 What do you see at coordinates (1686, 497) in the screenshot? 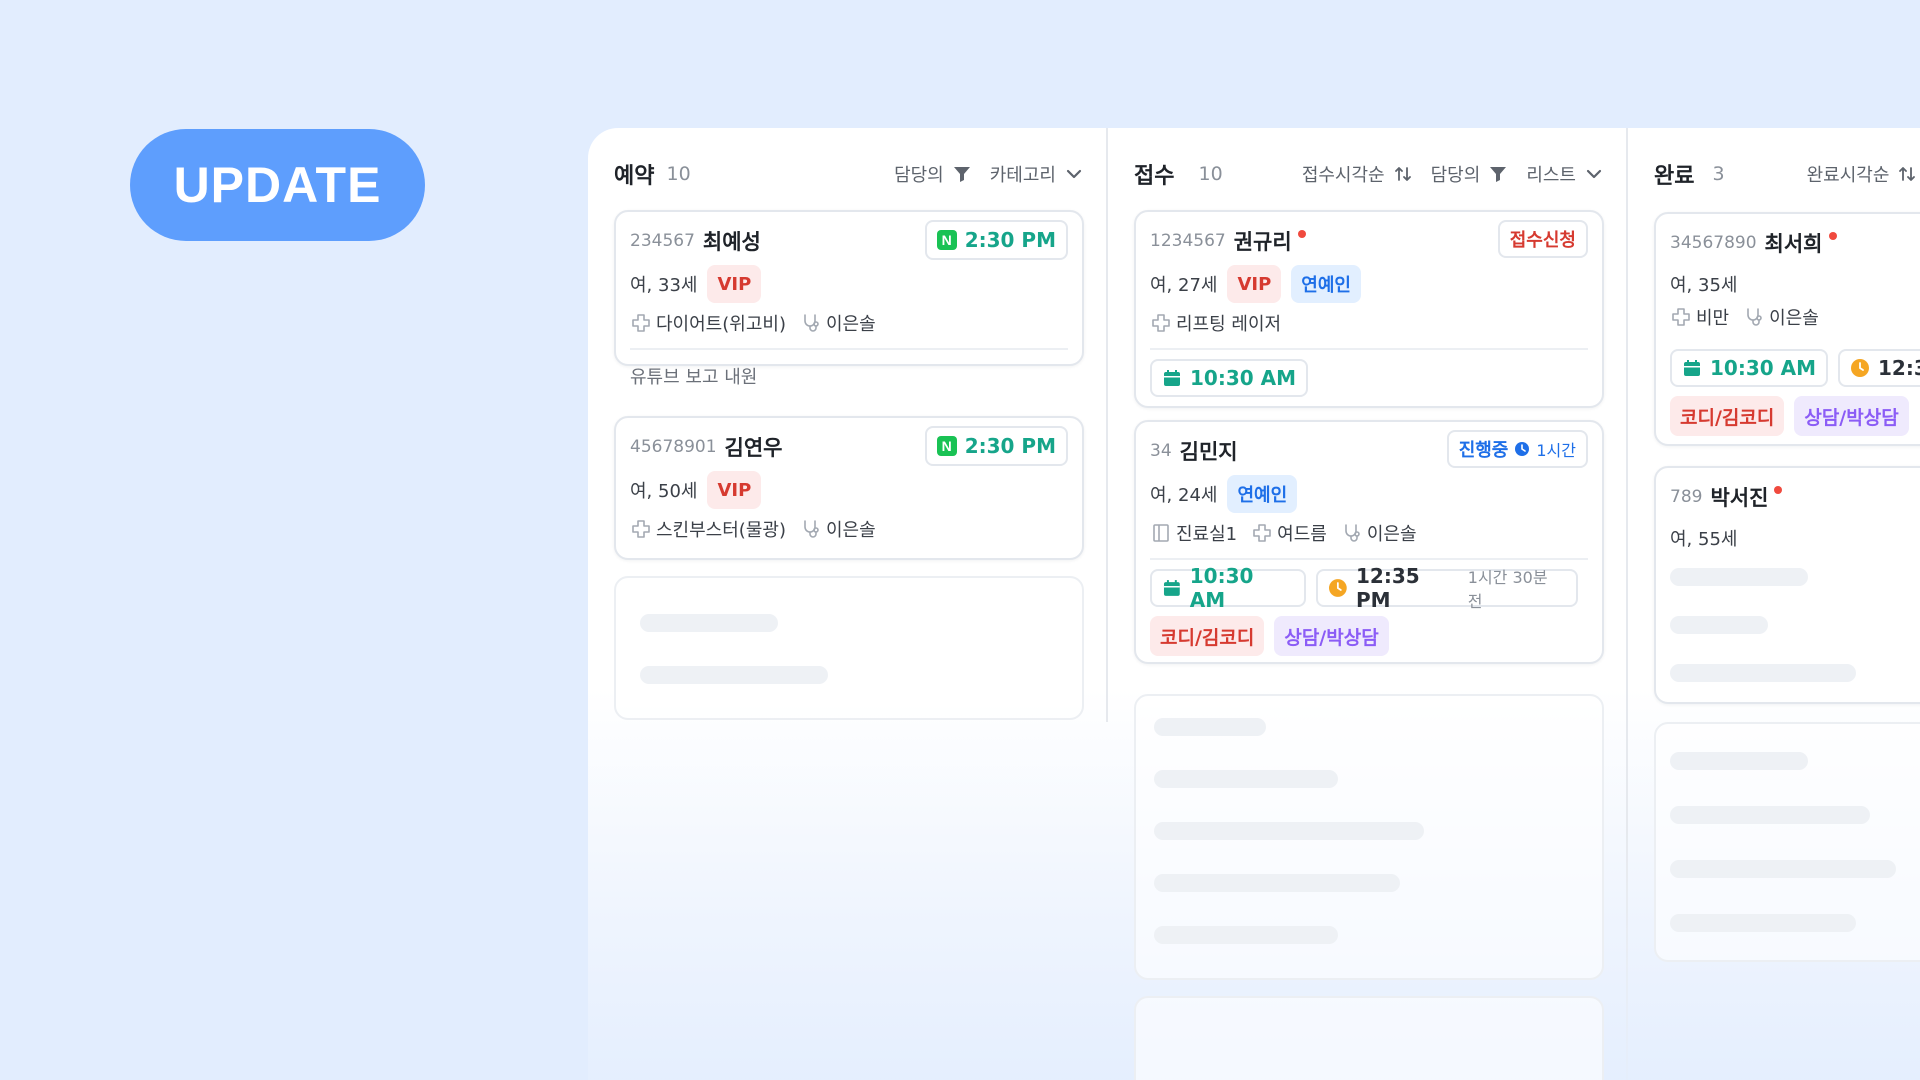
I see `chart-number: 789` at bounding box center [1686, 497].